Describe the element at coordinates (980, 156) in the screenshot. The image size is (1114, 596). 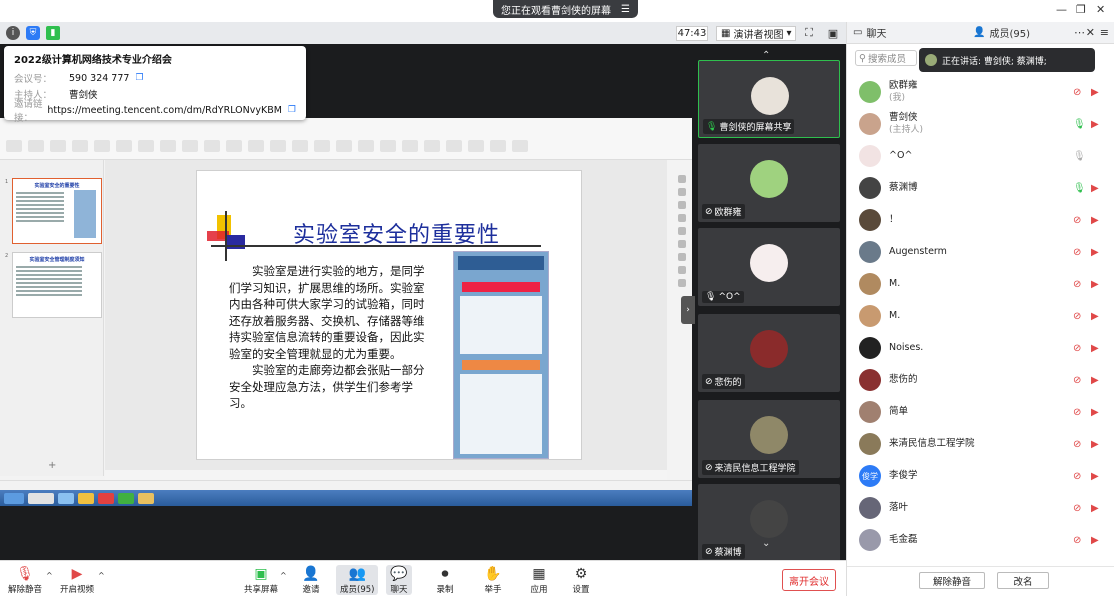
I see `member-row: ^O^ 🎙` at that location.